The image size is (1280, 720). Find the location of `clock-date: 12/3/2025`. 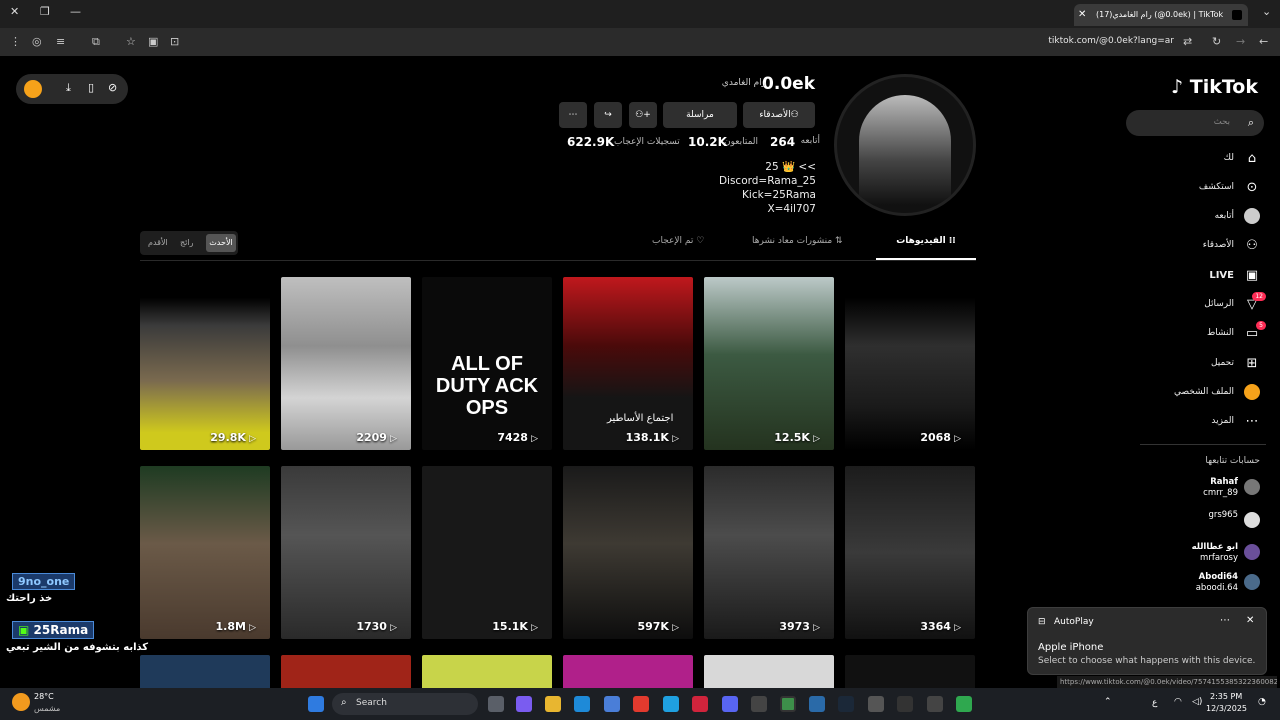

clock-date: 12/3/2025 is located at coordinates (1226, 708).